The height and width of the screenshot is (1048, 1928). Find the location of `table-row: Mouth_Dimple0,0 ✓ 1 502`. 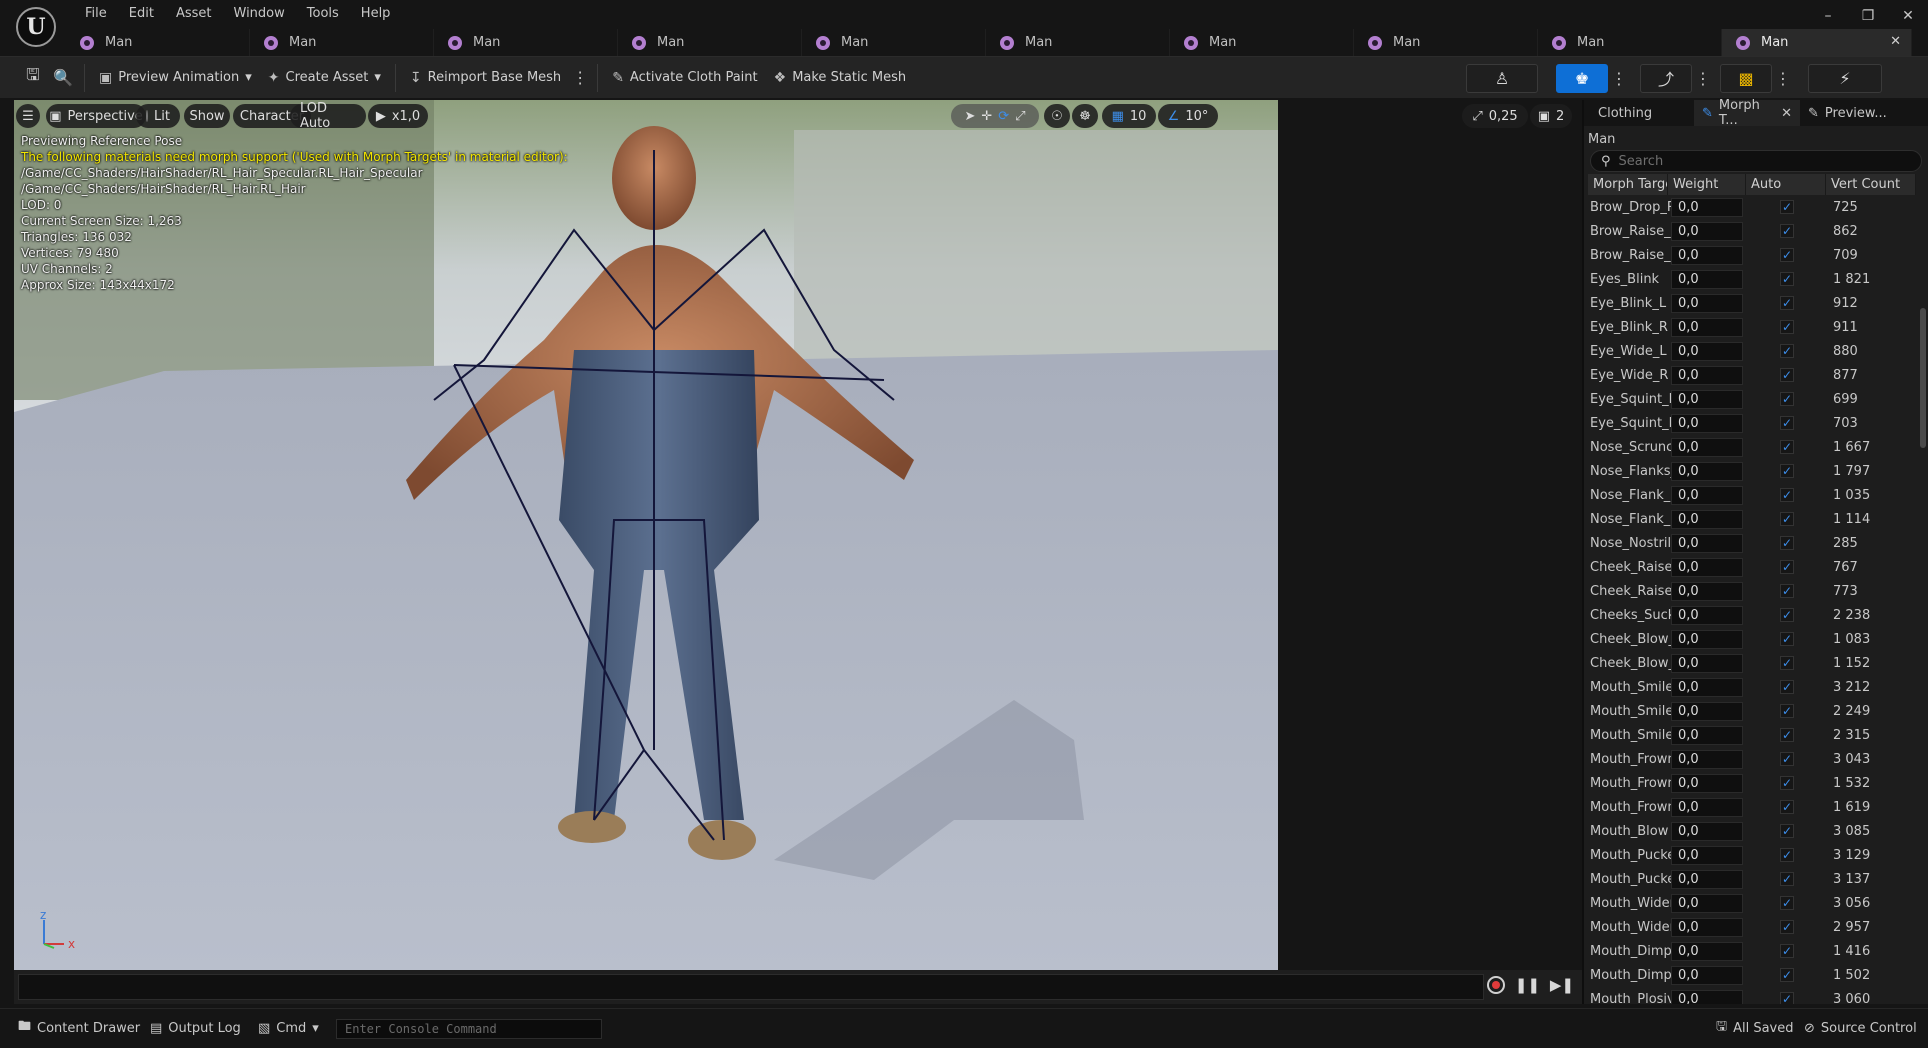

table-row: Mouth_Dimple0,0 ✓ 1 502 is located at coordinates (1752, 975).